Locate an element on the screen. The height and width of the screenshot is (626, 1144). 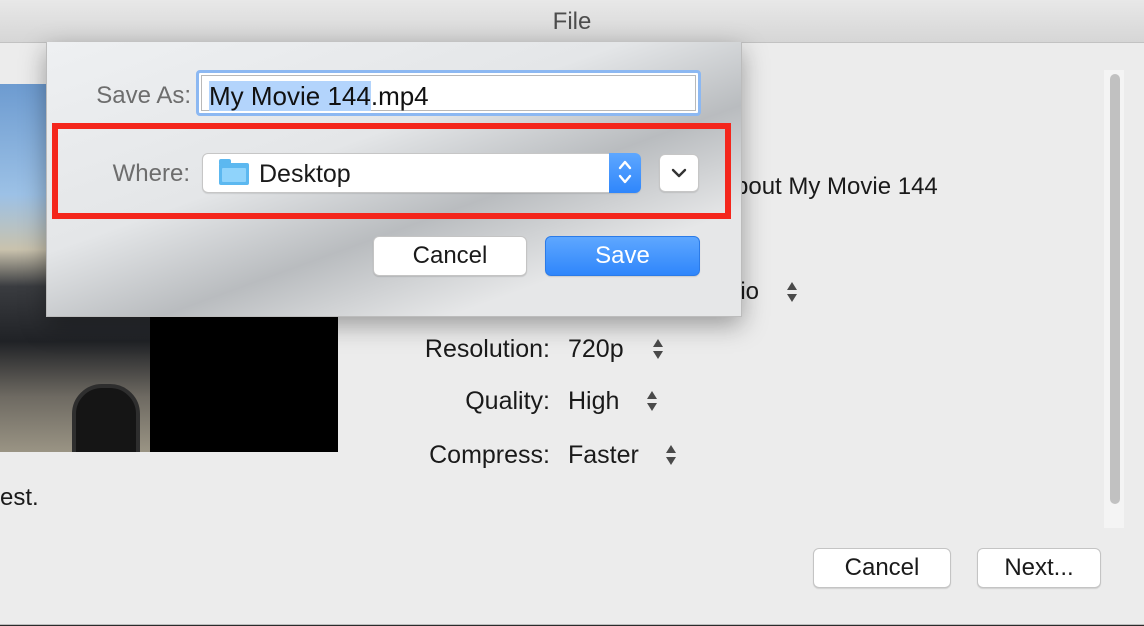
about-text: bout My Movie 144 is located at coordinates (836, 186).